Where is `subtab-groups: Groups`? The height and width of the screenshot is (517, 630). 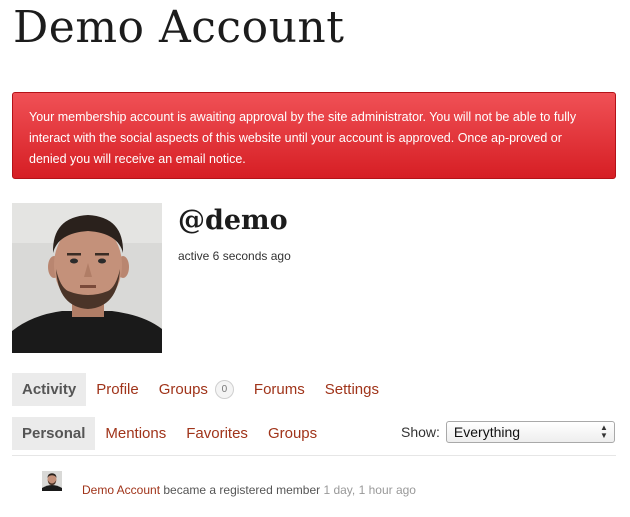 subtab-groups: Groups is located at coordinates (292, 433).